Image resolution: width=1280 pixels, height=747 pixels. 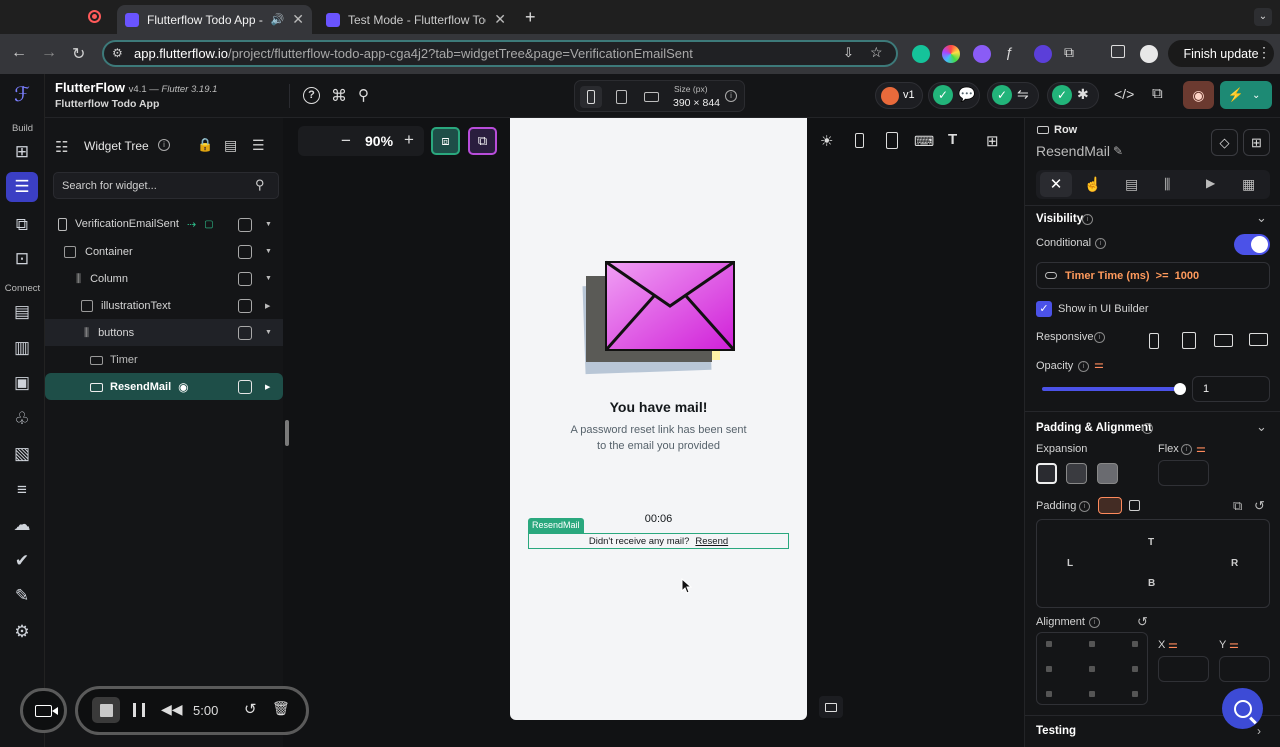 I want to click on side-panel-icon, so click(x=1118, y=51).